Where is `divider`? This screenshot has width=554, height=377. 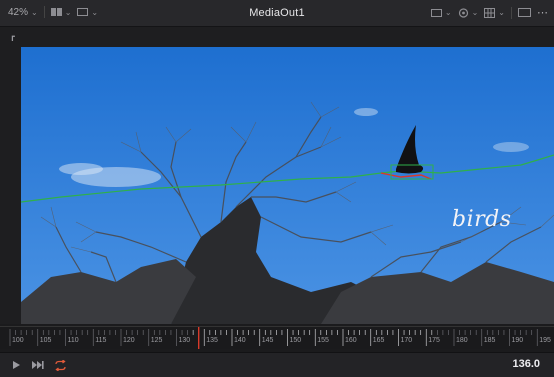 divider is located at coordinates (511, 12).